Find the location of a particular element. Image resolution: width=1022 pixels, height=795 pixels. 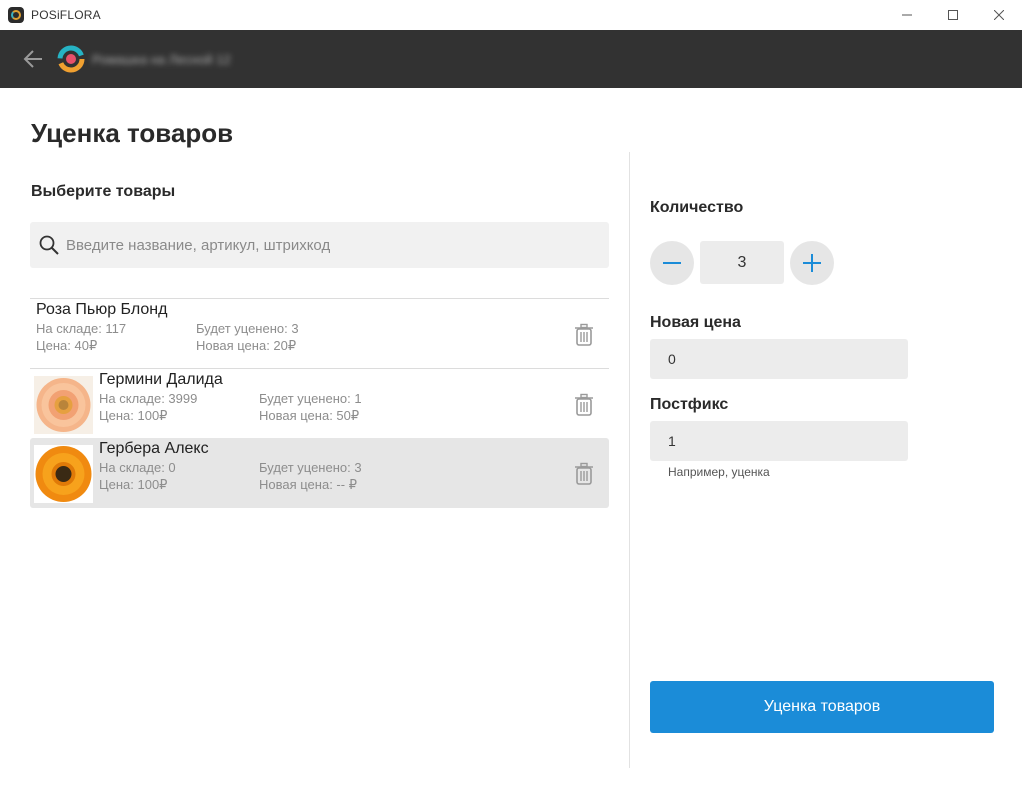

window-title: POSiFLORA is located at coordinates (66, 15).